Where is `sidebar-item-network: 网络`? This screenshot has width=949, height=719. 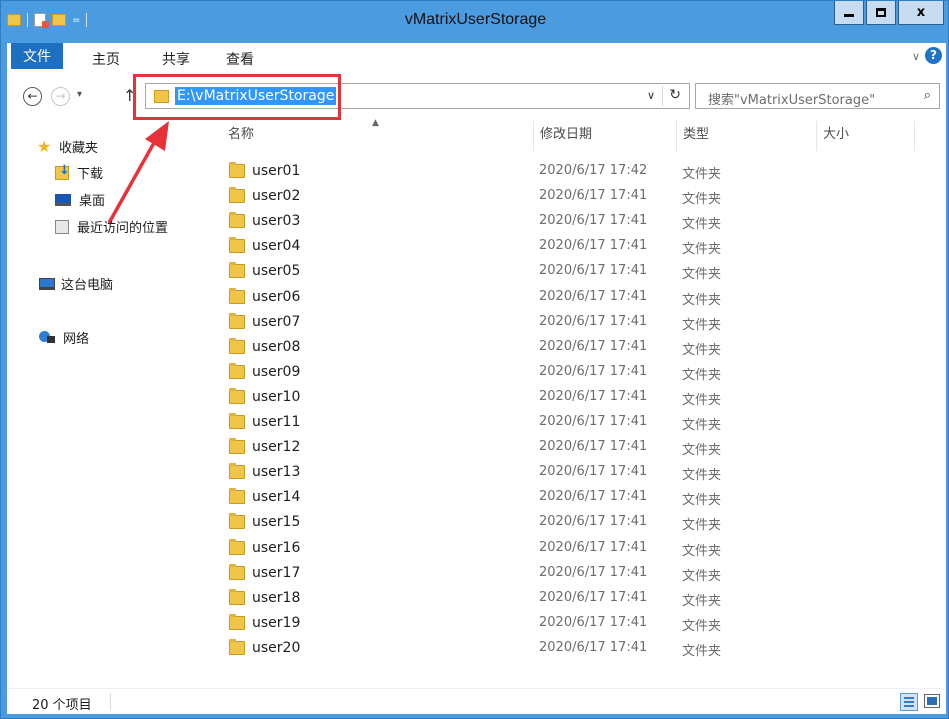
sidebar-item-network: 网络 is located at coordinates (64, 337).